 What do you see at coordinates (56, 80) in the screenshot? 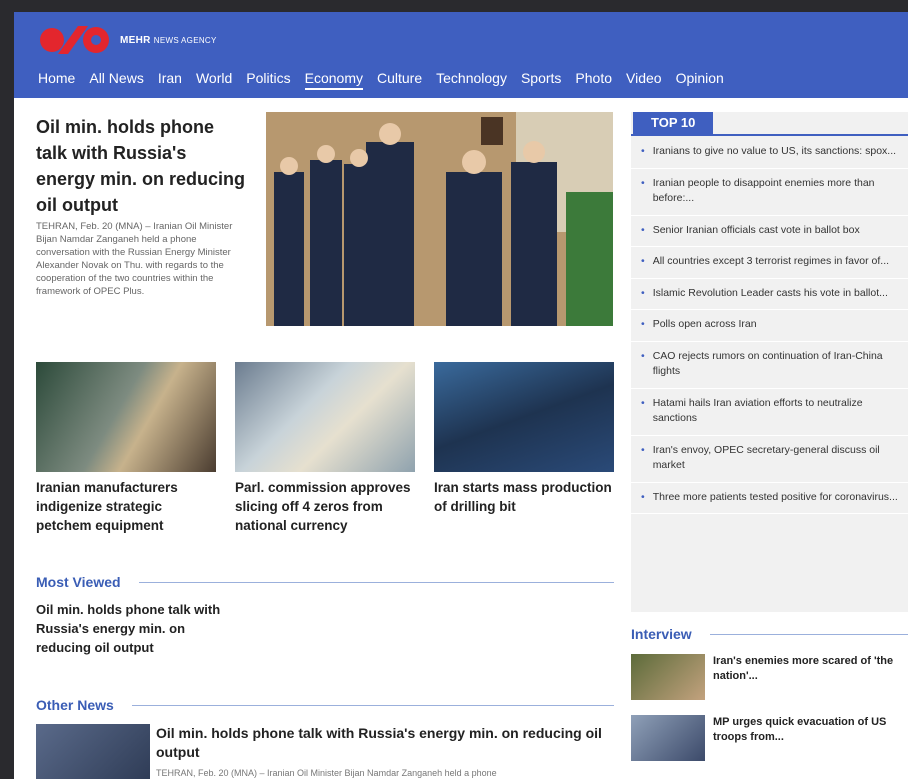
I see `nav-item-home: Home` at bounding box center [56, 80].